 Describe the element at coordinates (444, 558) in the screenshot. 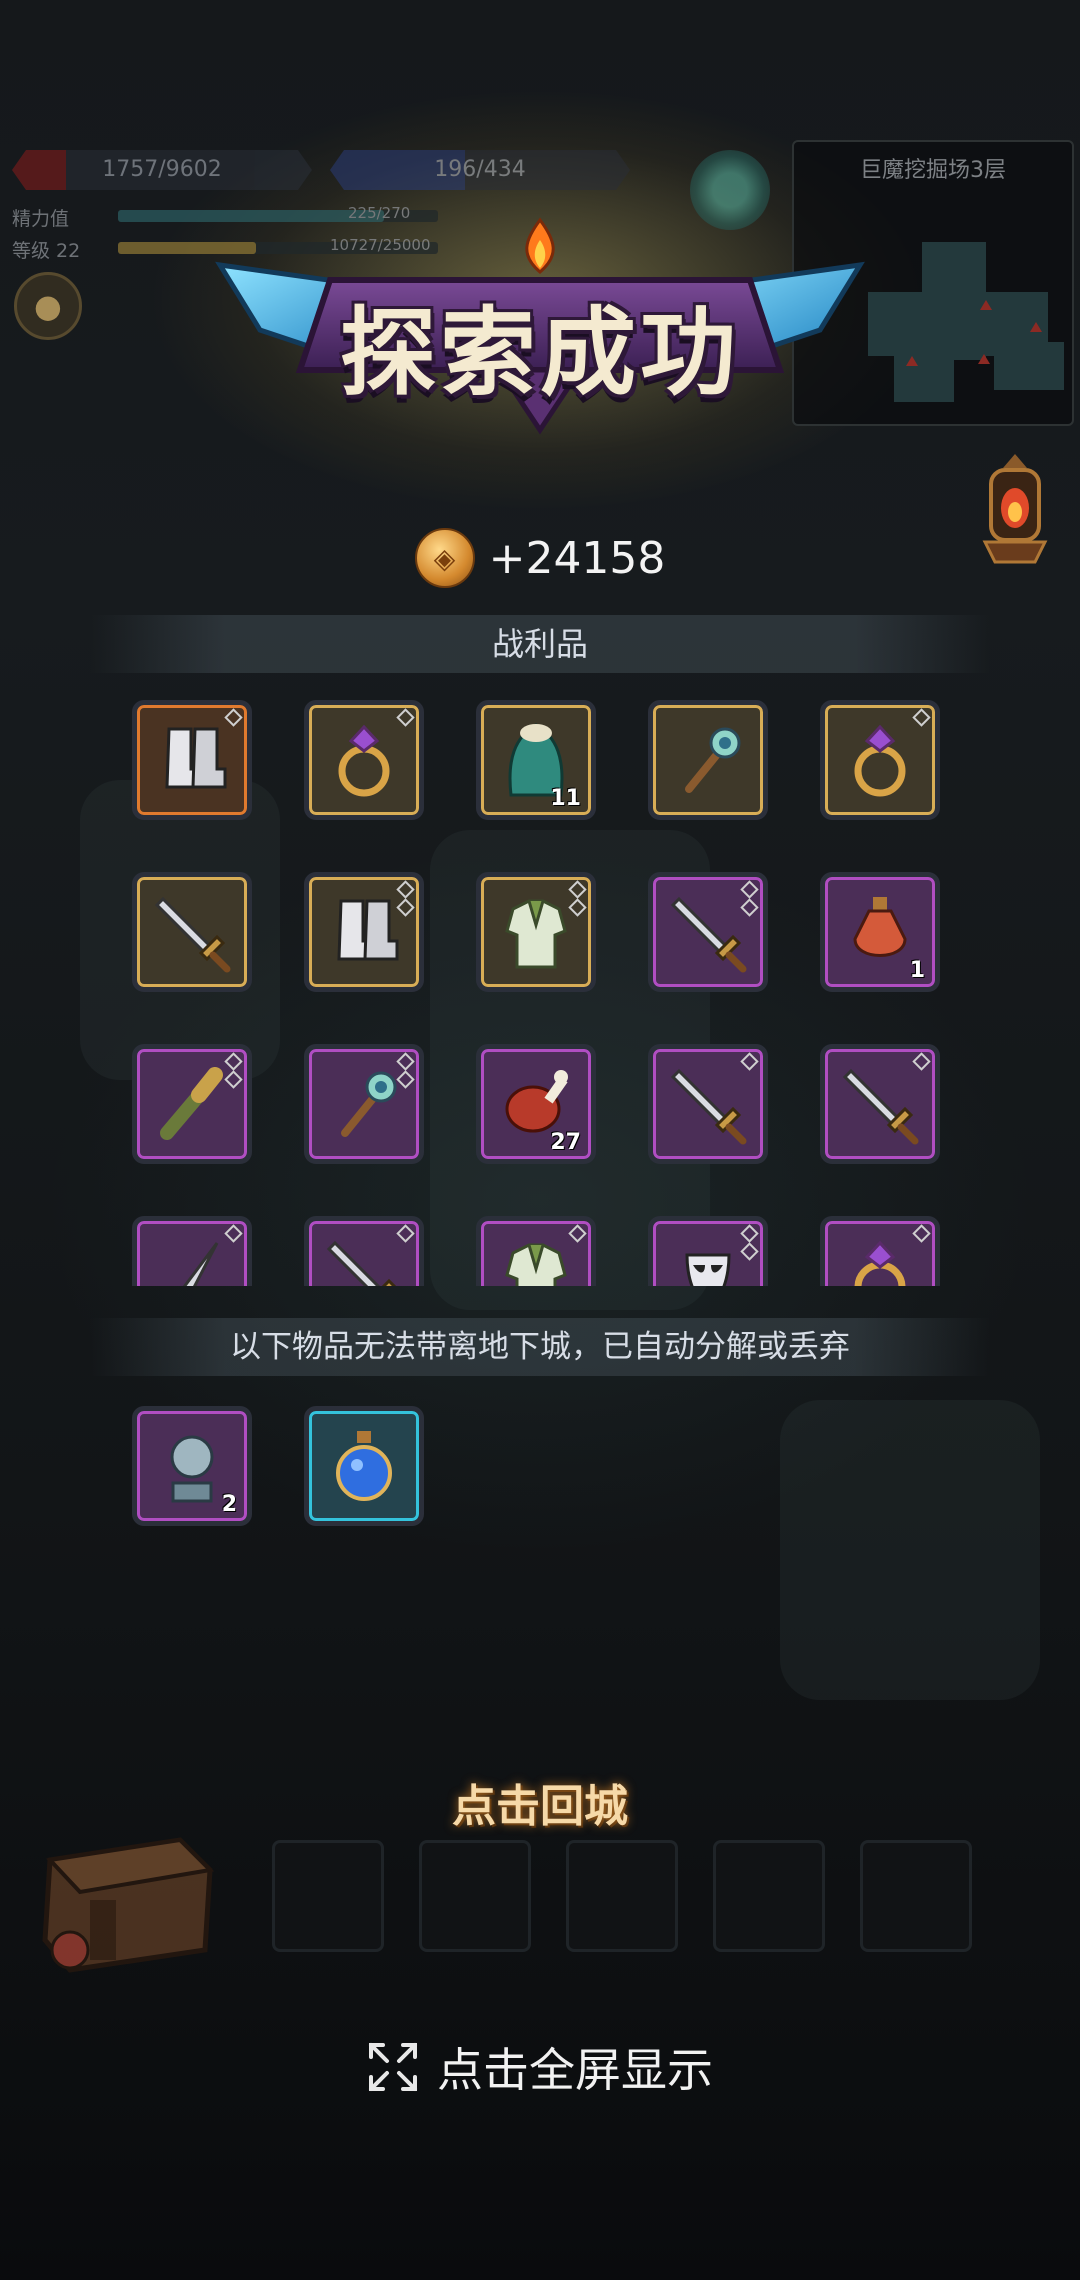

I see `gold-coin-icon: ◈` at that location.